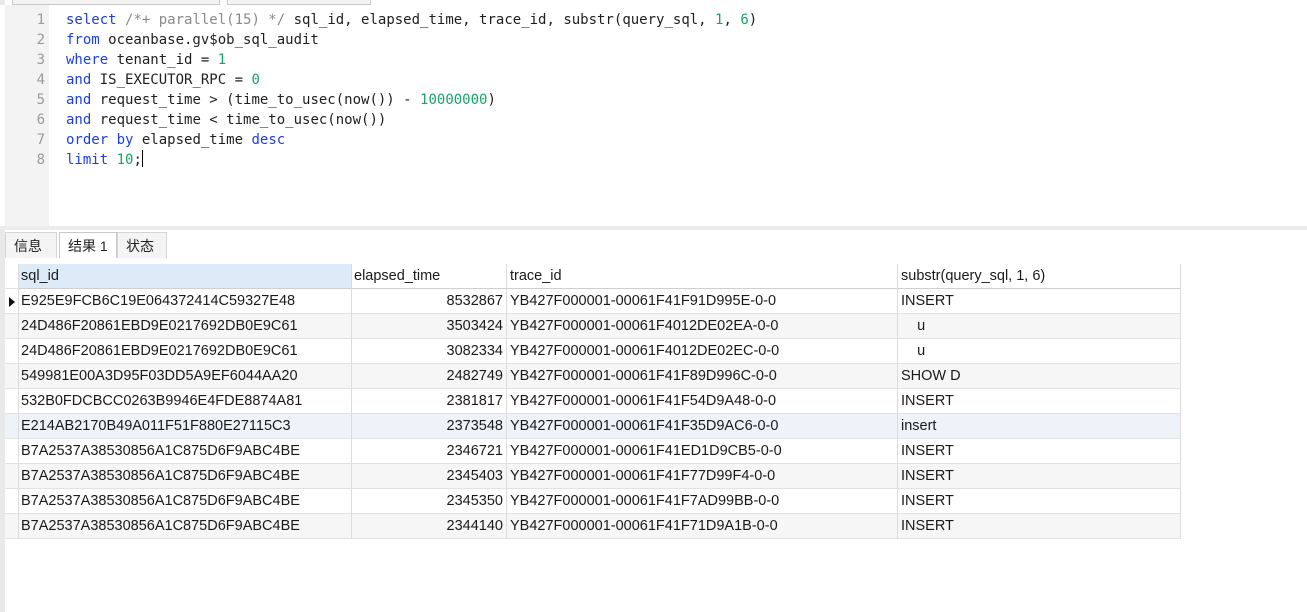 The height and width of the screenshot is (612, 1307). Describe the element at coordinates (1039, 276) in the screenshot. I see `column-header-substr: substr(query_sql, 1, 6)` at that location.